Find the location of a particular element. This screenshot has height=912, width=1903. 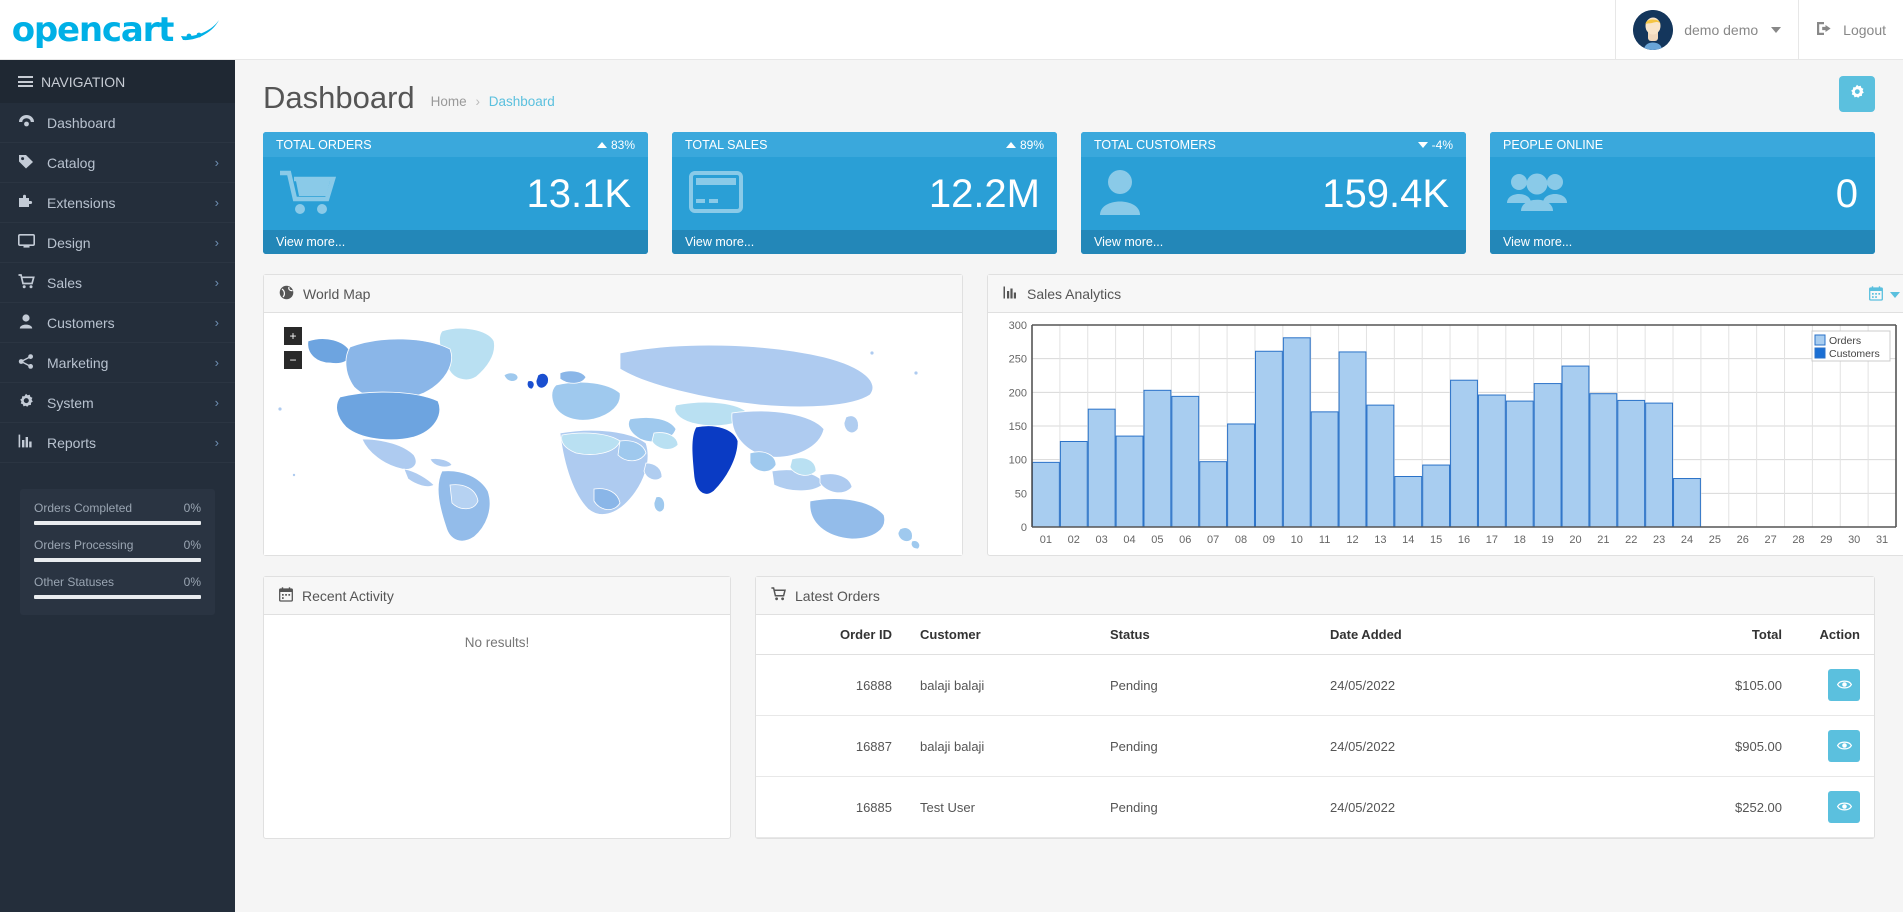

tile-body: 0 is located at coordinates (1682, 193).